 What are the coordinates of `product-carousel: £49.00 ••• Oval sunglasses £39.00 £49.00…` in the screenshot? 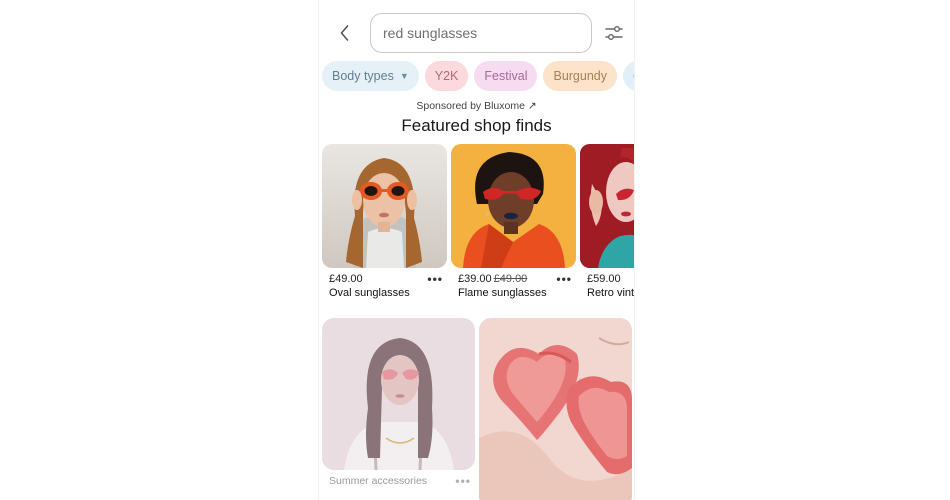 It's located at (478, 221).